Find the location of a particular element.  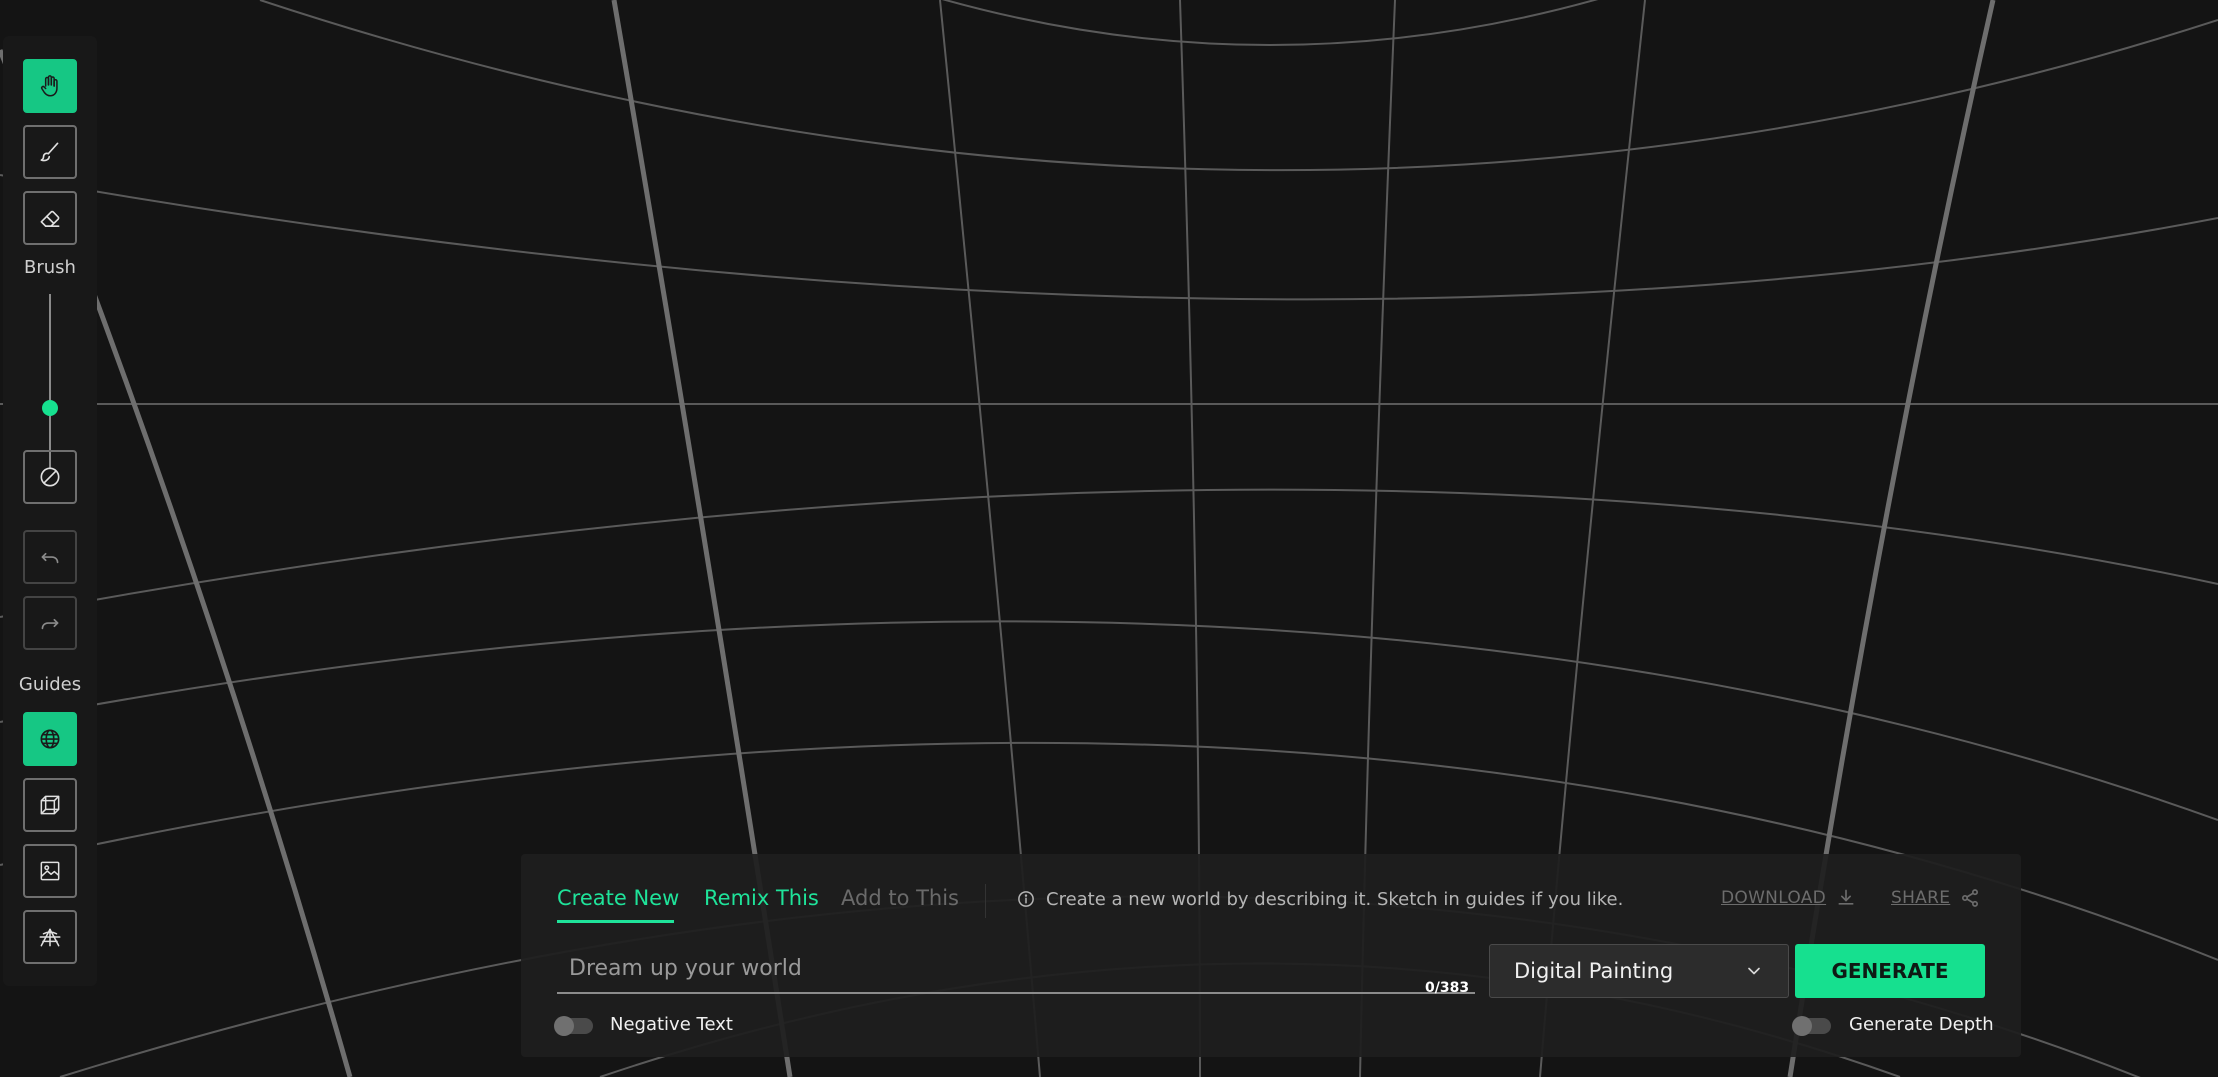

download-label: DOWNLOAD is located at coordinates (1774, 898).